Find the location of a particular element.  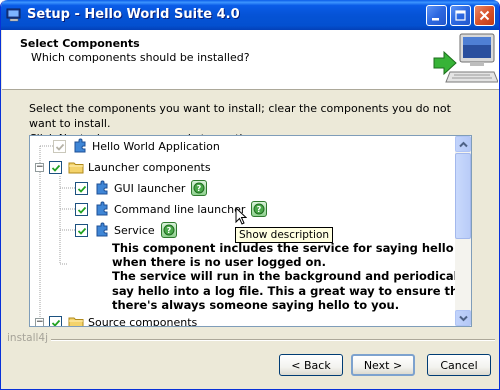

maximize-icon is located at coordinates (460, 15).